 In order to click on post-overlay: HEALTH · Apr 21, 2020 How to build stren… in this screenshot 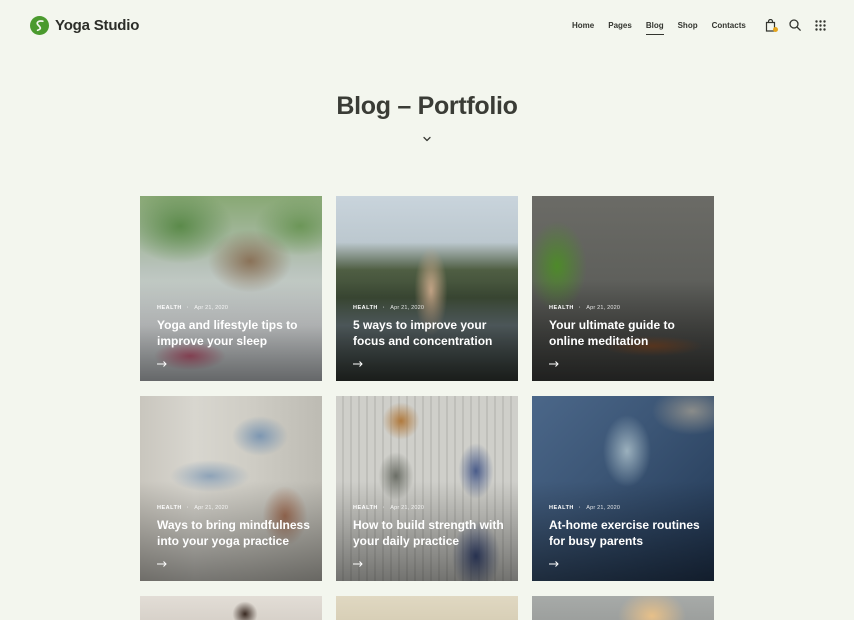, I will do `click(429, 536)`.